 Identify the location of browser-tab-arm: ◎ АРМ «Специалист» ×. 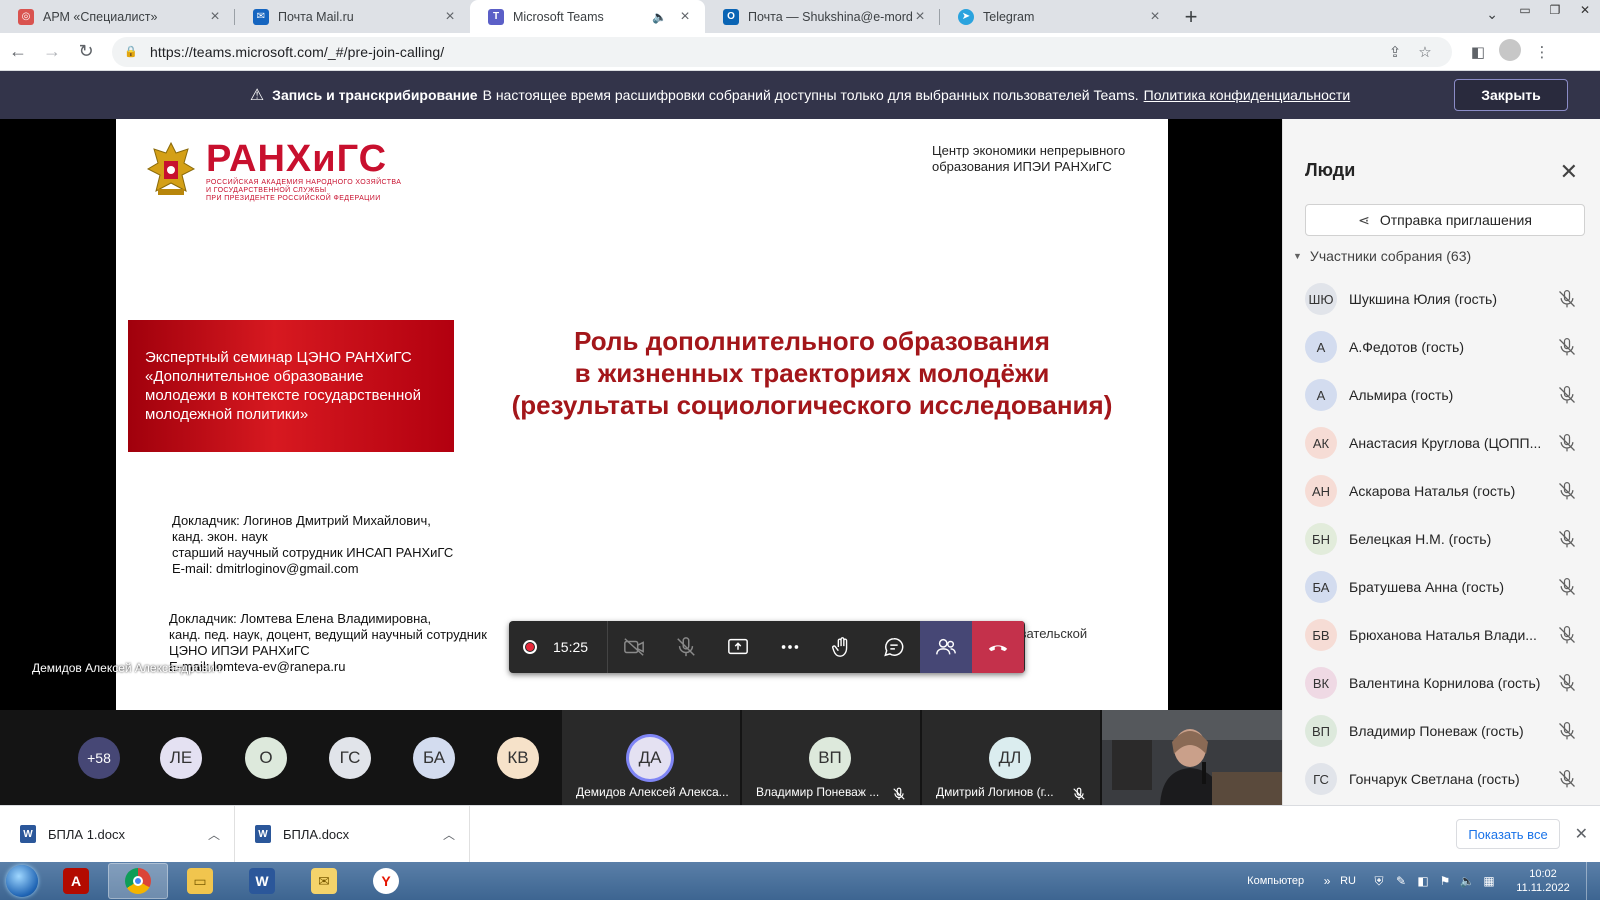
(117, 16).